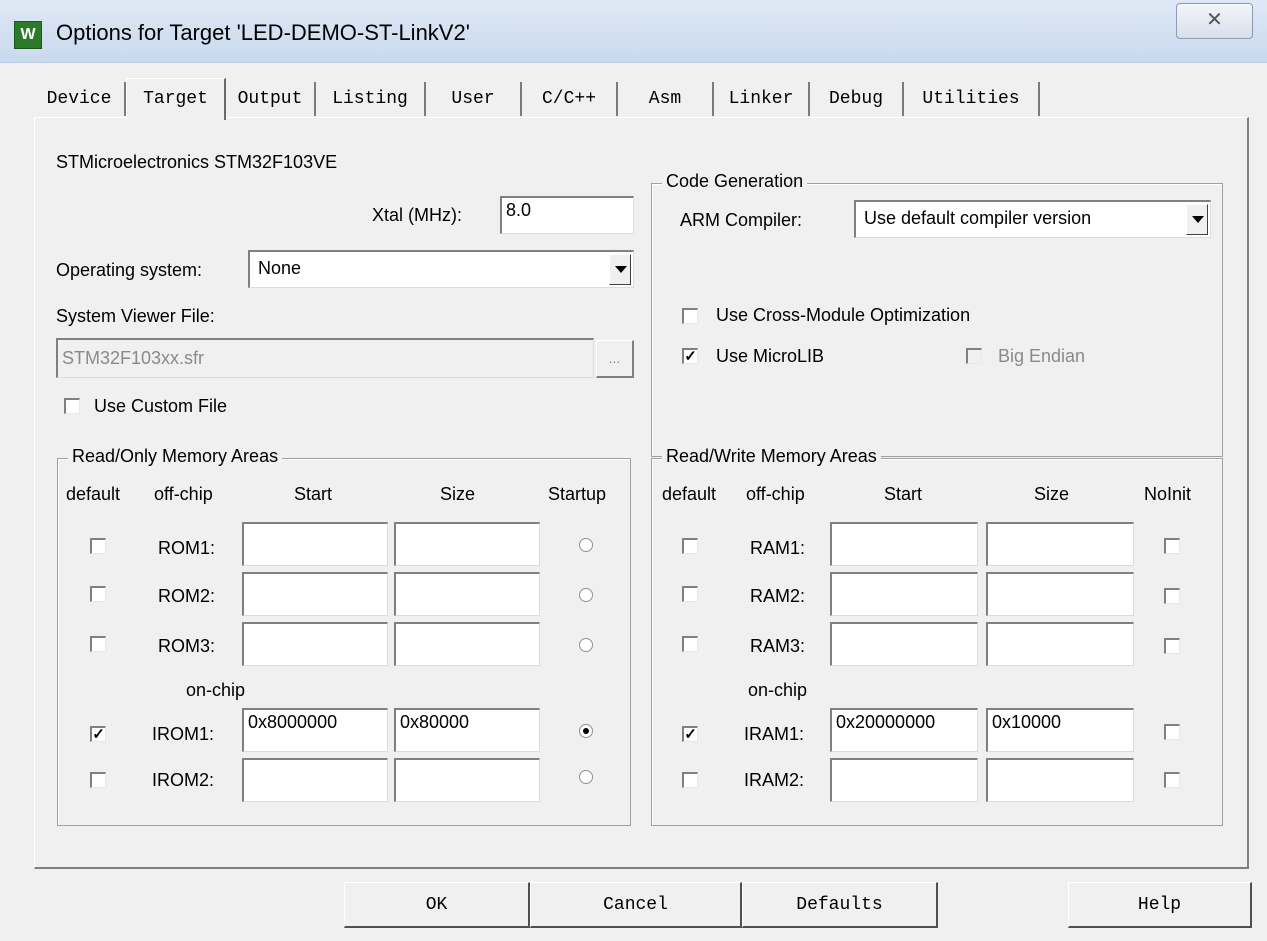 The width and height of the screenshot is (1267, 941). I want to click on rom1-label: ROM1:, so click(187, 548).